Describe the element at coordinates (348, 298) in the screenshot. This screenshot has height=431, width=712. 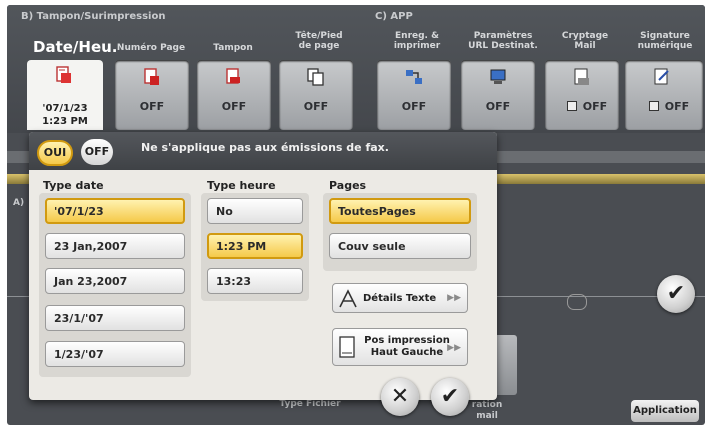
I see `text-details-icon` at that location.